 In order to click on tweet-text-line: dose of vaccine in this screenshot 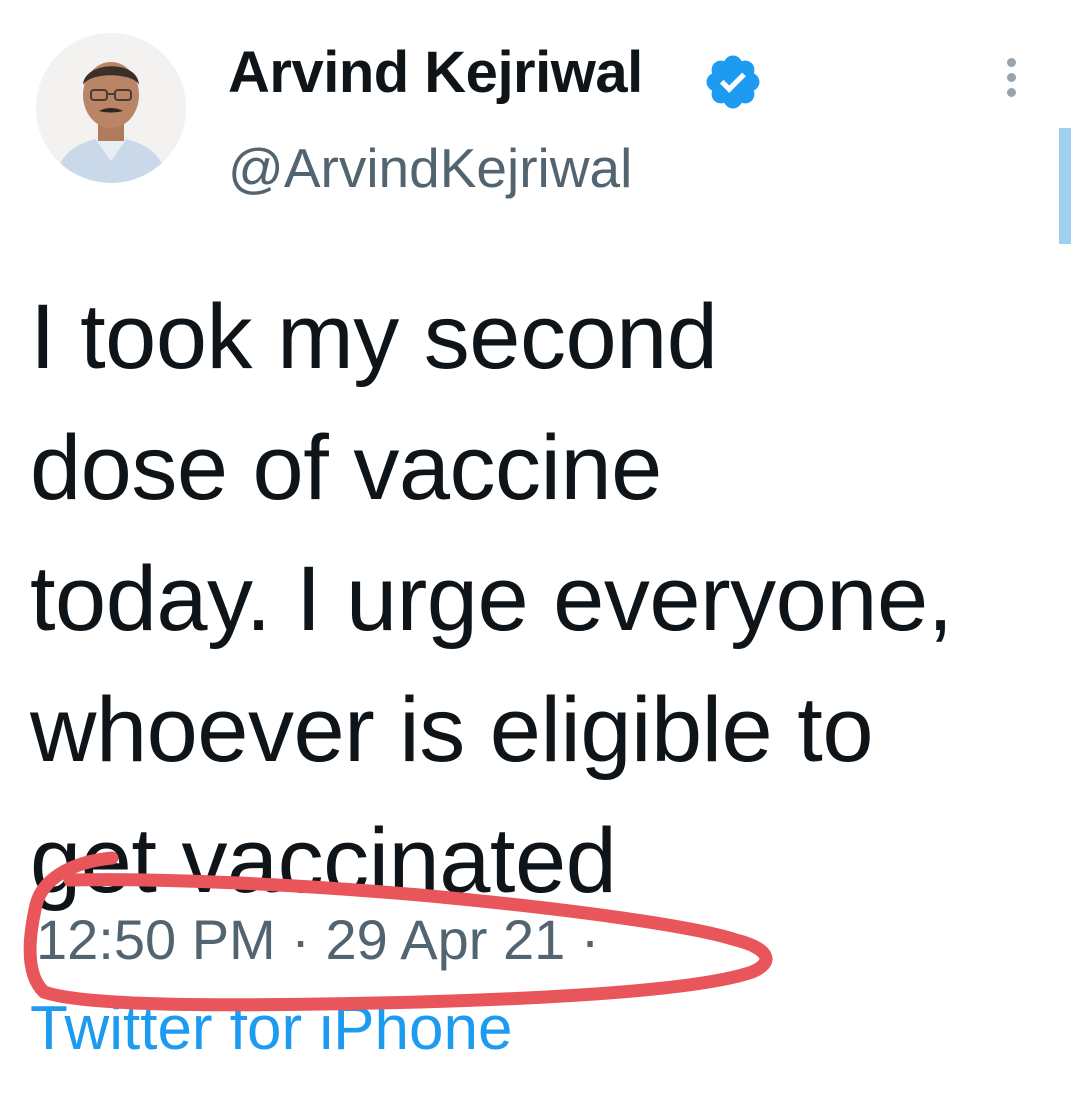, I will do `click(346, 468)`.